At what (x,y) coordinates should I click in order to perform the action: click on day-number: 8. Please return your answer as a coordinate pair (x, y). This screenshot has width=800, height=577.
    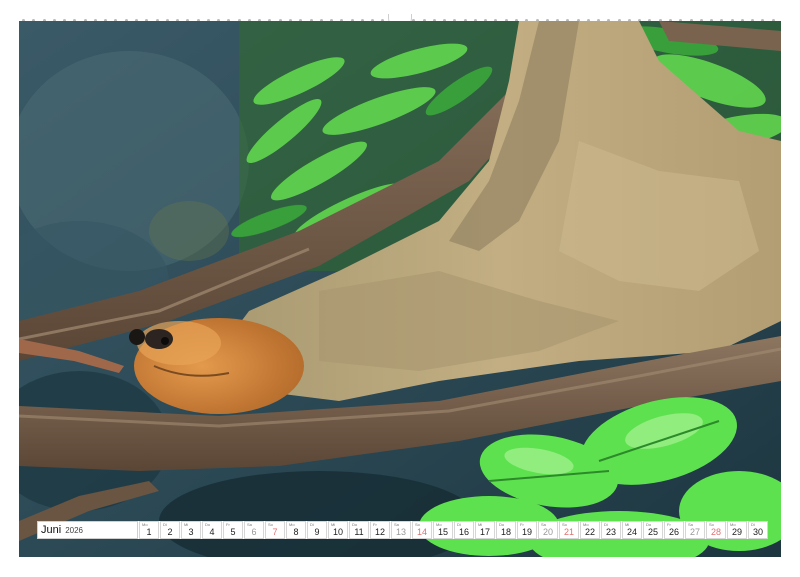
    Looking at the image, I should click on (296, 532).